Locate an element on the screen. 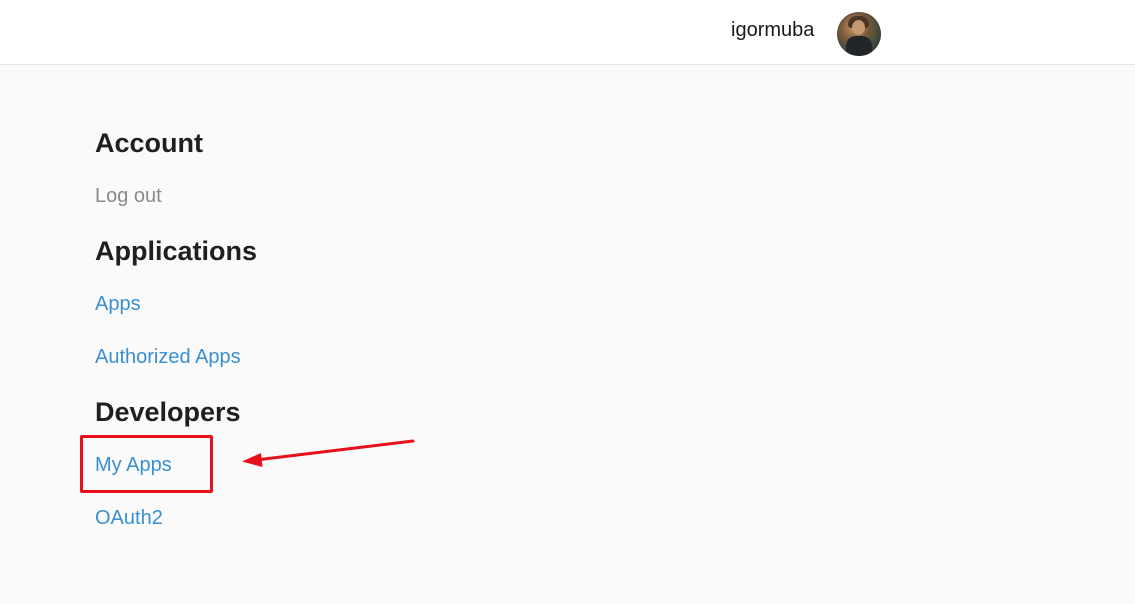 The width and height of the screenshot is (1135, 604). section-heading-applications: Applications is located at coordinates (176, 251).